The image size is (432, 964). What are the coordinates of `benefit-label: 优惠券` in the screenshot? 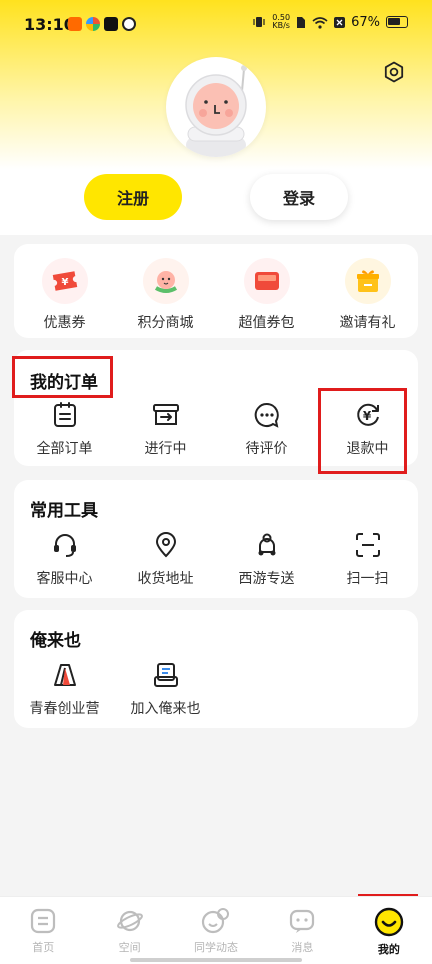 It's located at (64, 323).